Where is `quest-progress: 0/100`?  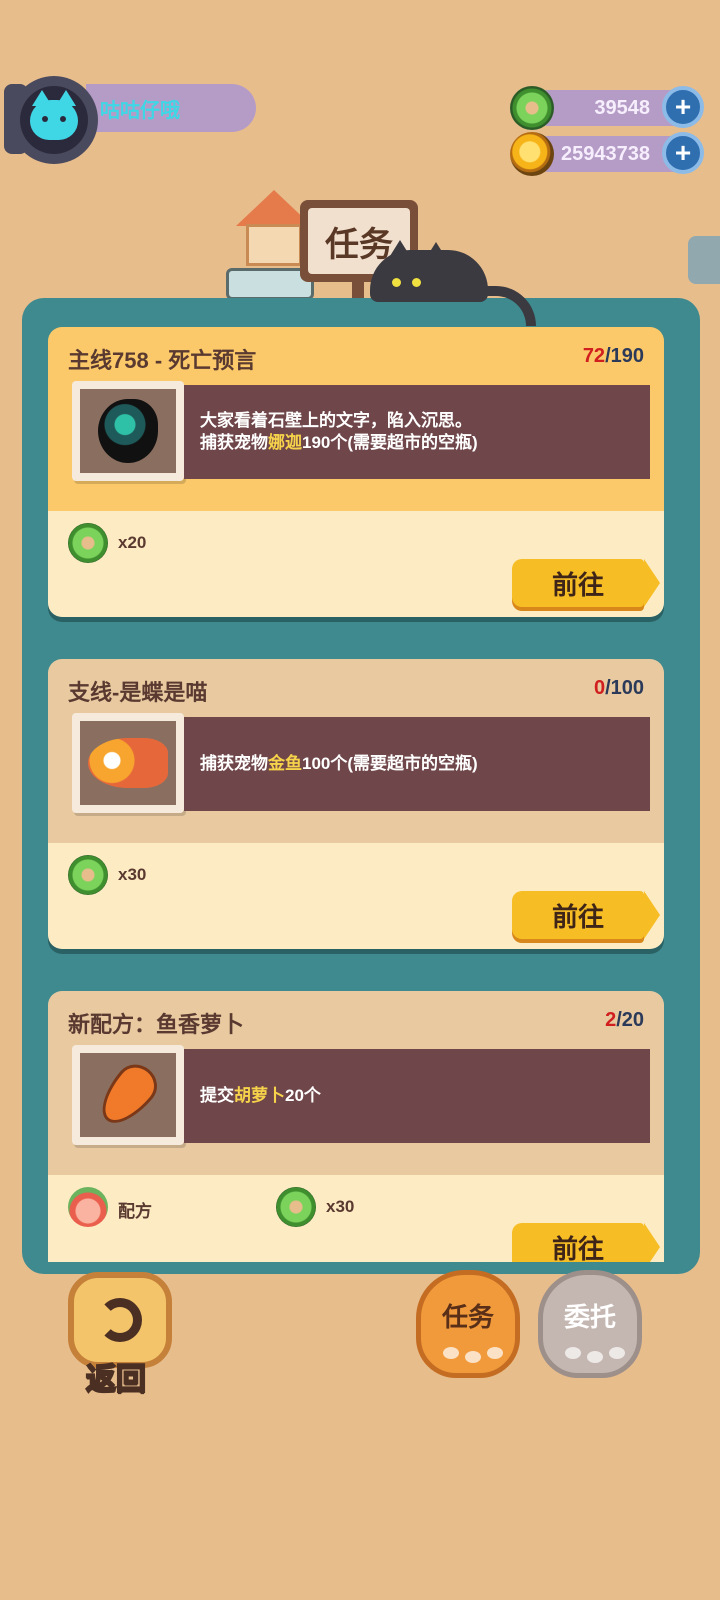
quest-progress: 0/100 is located at coordinates (618, 688).